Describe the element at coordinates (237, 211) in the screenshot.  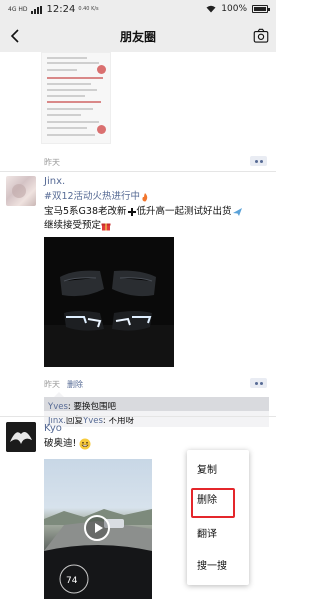
I see `airplane-icon` at that location.